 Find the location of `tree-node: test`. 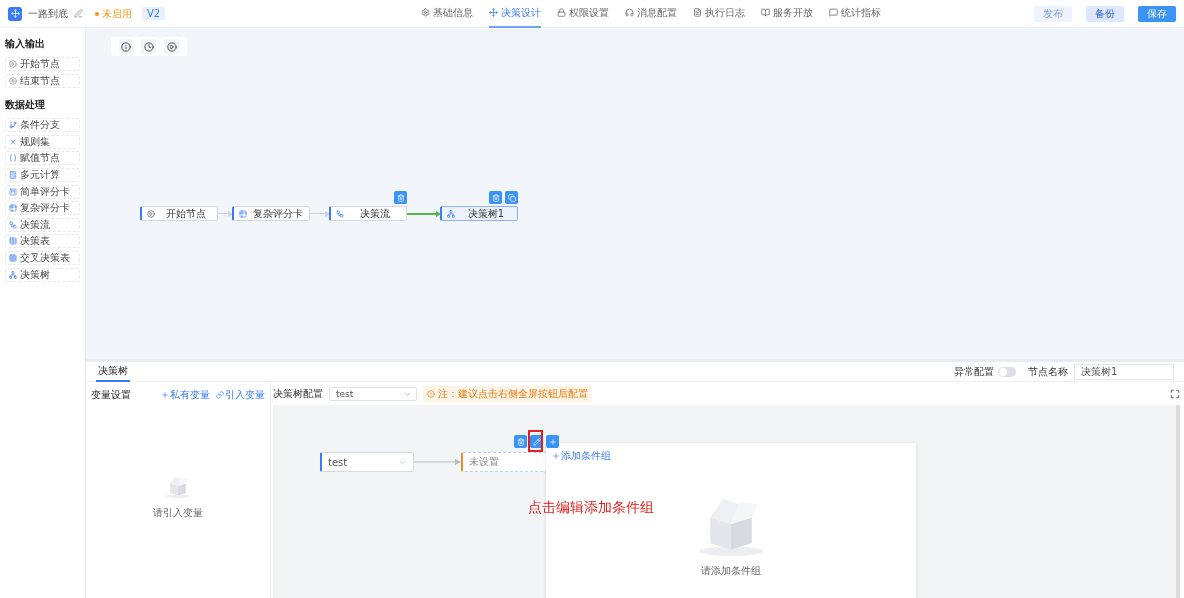

tree-node: test is located at coordinates (367, 462).